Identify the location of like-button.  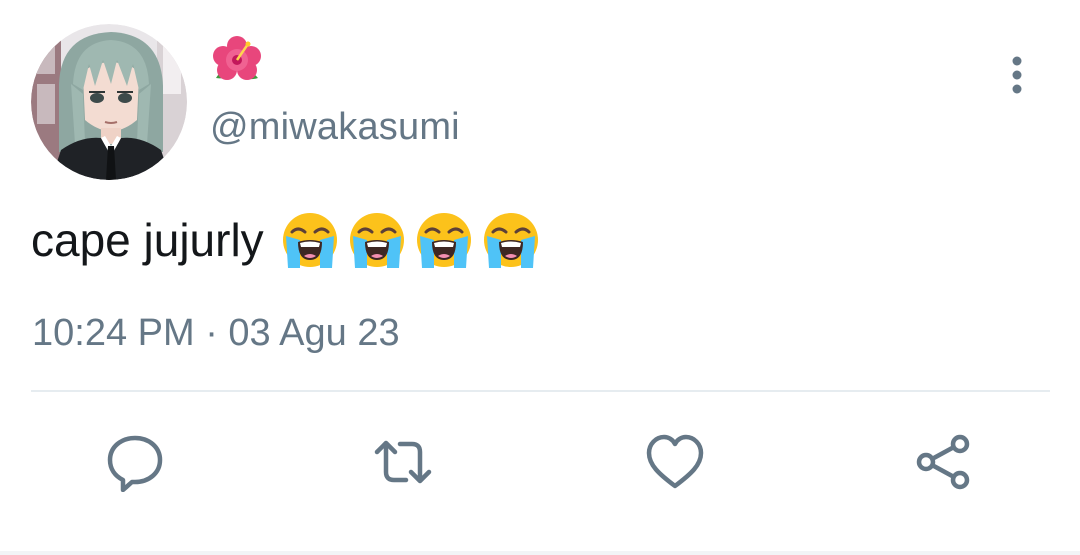
(675, 462).